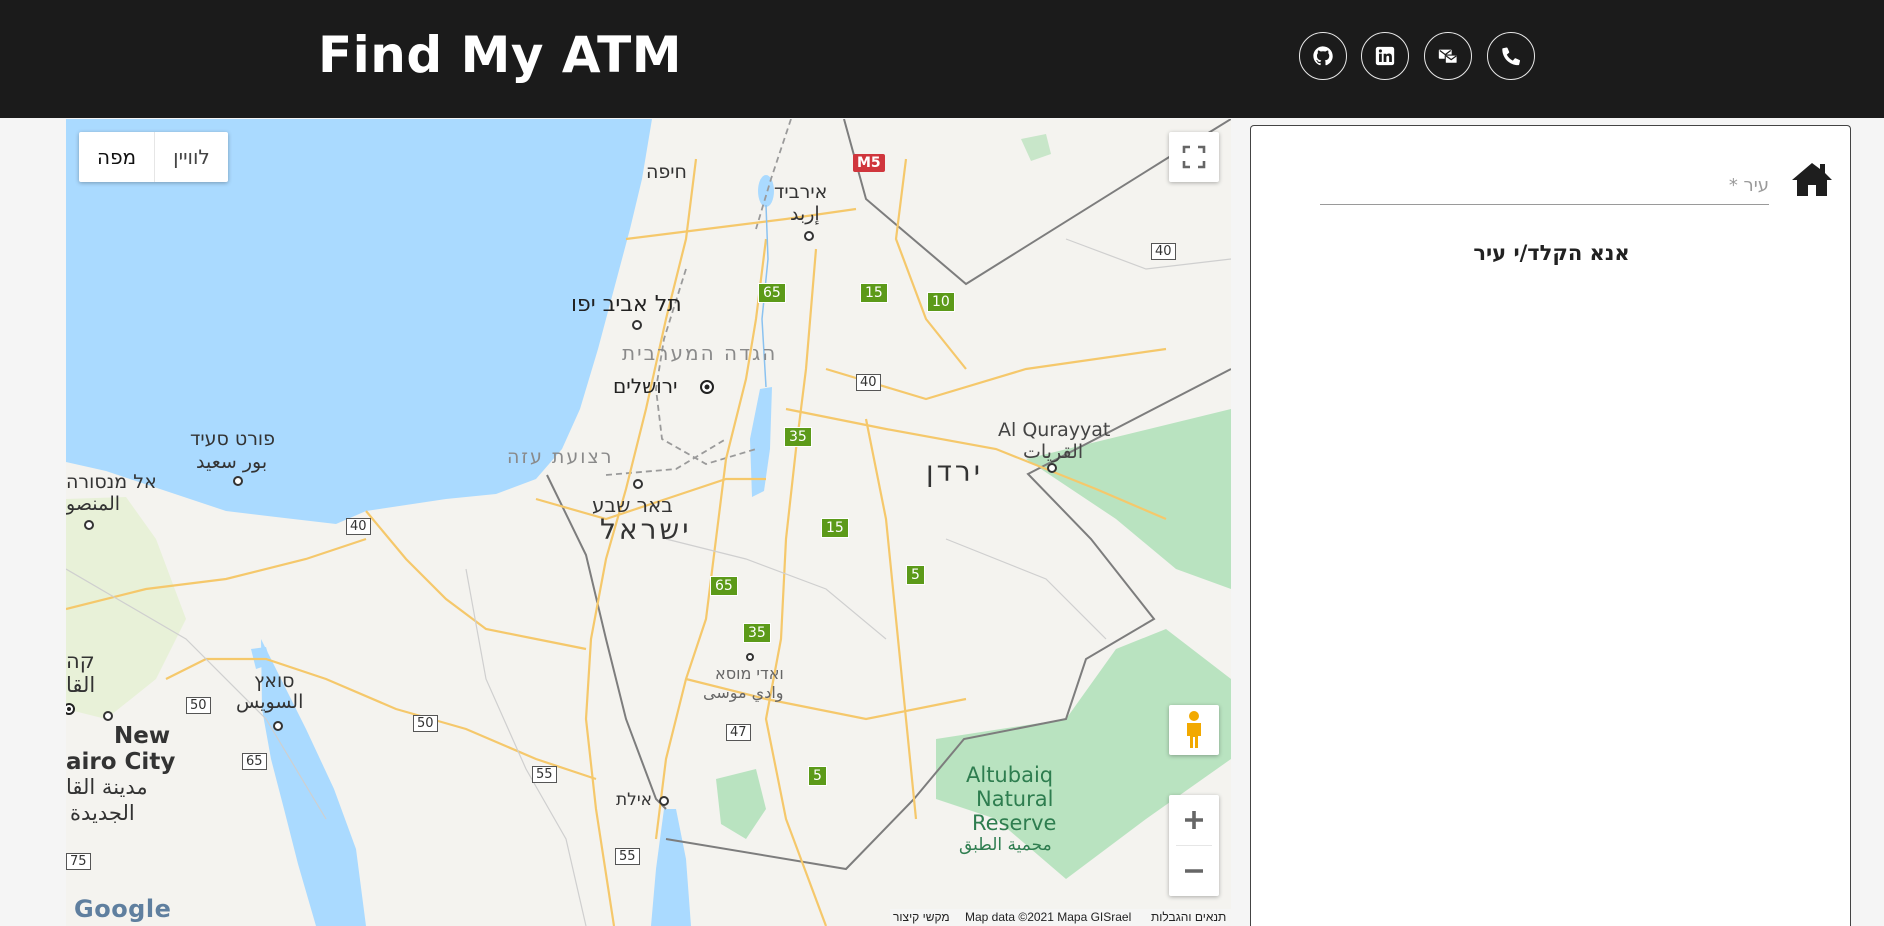 This screenshot has height=926, width=1884. I want to click on app-title: Find My ATM, so click(500, 55).